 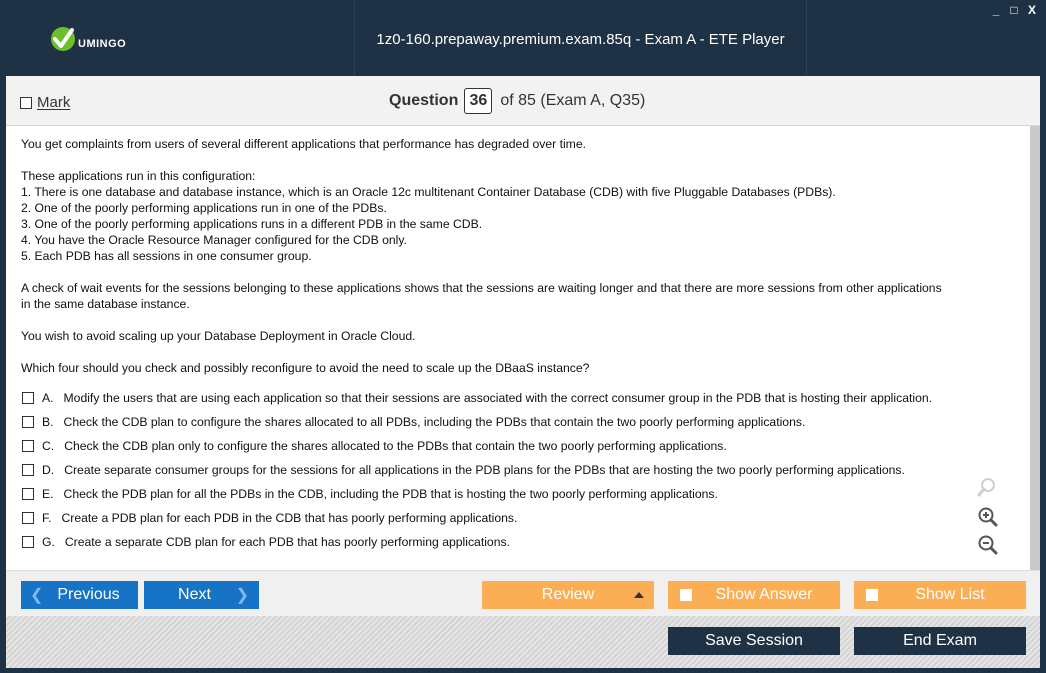 I want to click on show-answer-label: Show Answer, so click(x=764, y=594).